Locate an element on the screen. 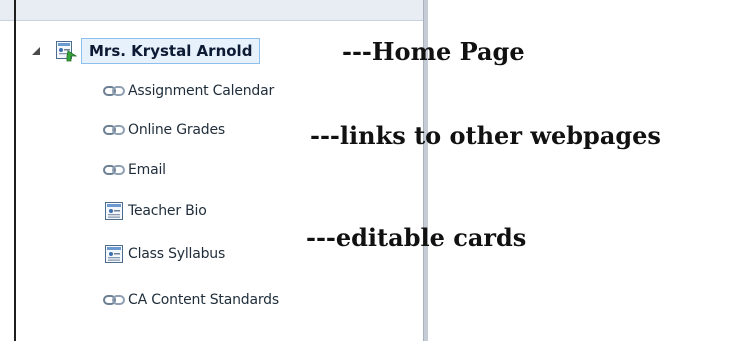  tree-item-class-syllabus: Class Syllabus is located at coordinates (164, 254).